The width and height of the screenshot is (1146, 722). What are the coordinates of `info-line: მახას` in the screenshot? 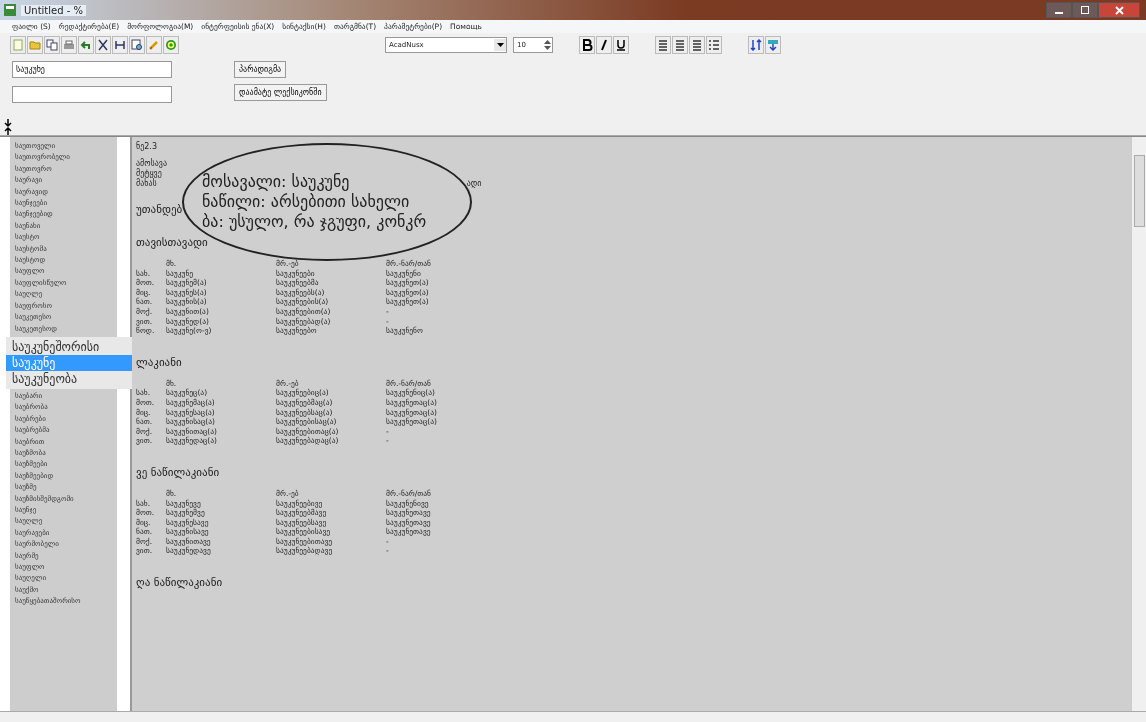 It's located at (146, 184).